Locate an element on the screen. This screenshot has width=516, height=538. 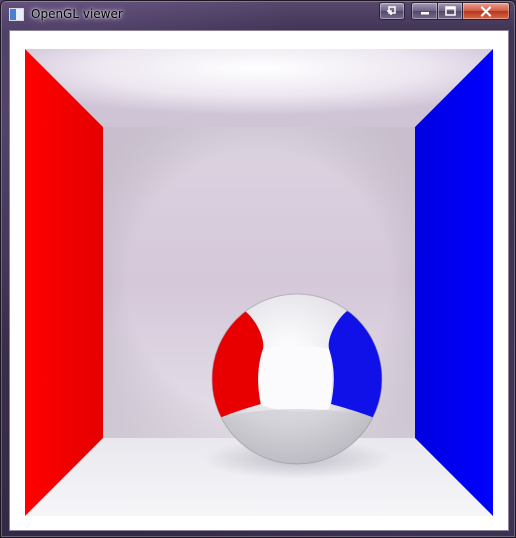
title-bar: OpenGL viewer is located at coordinates (258, 15).